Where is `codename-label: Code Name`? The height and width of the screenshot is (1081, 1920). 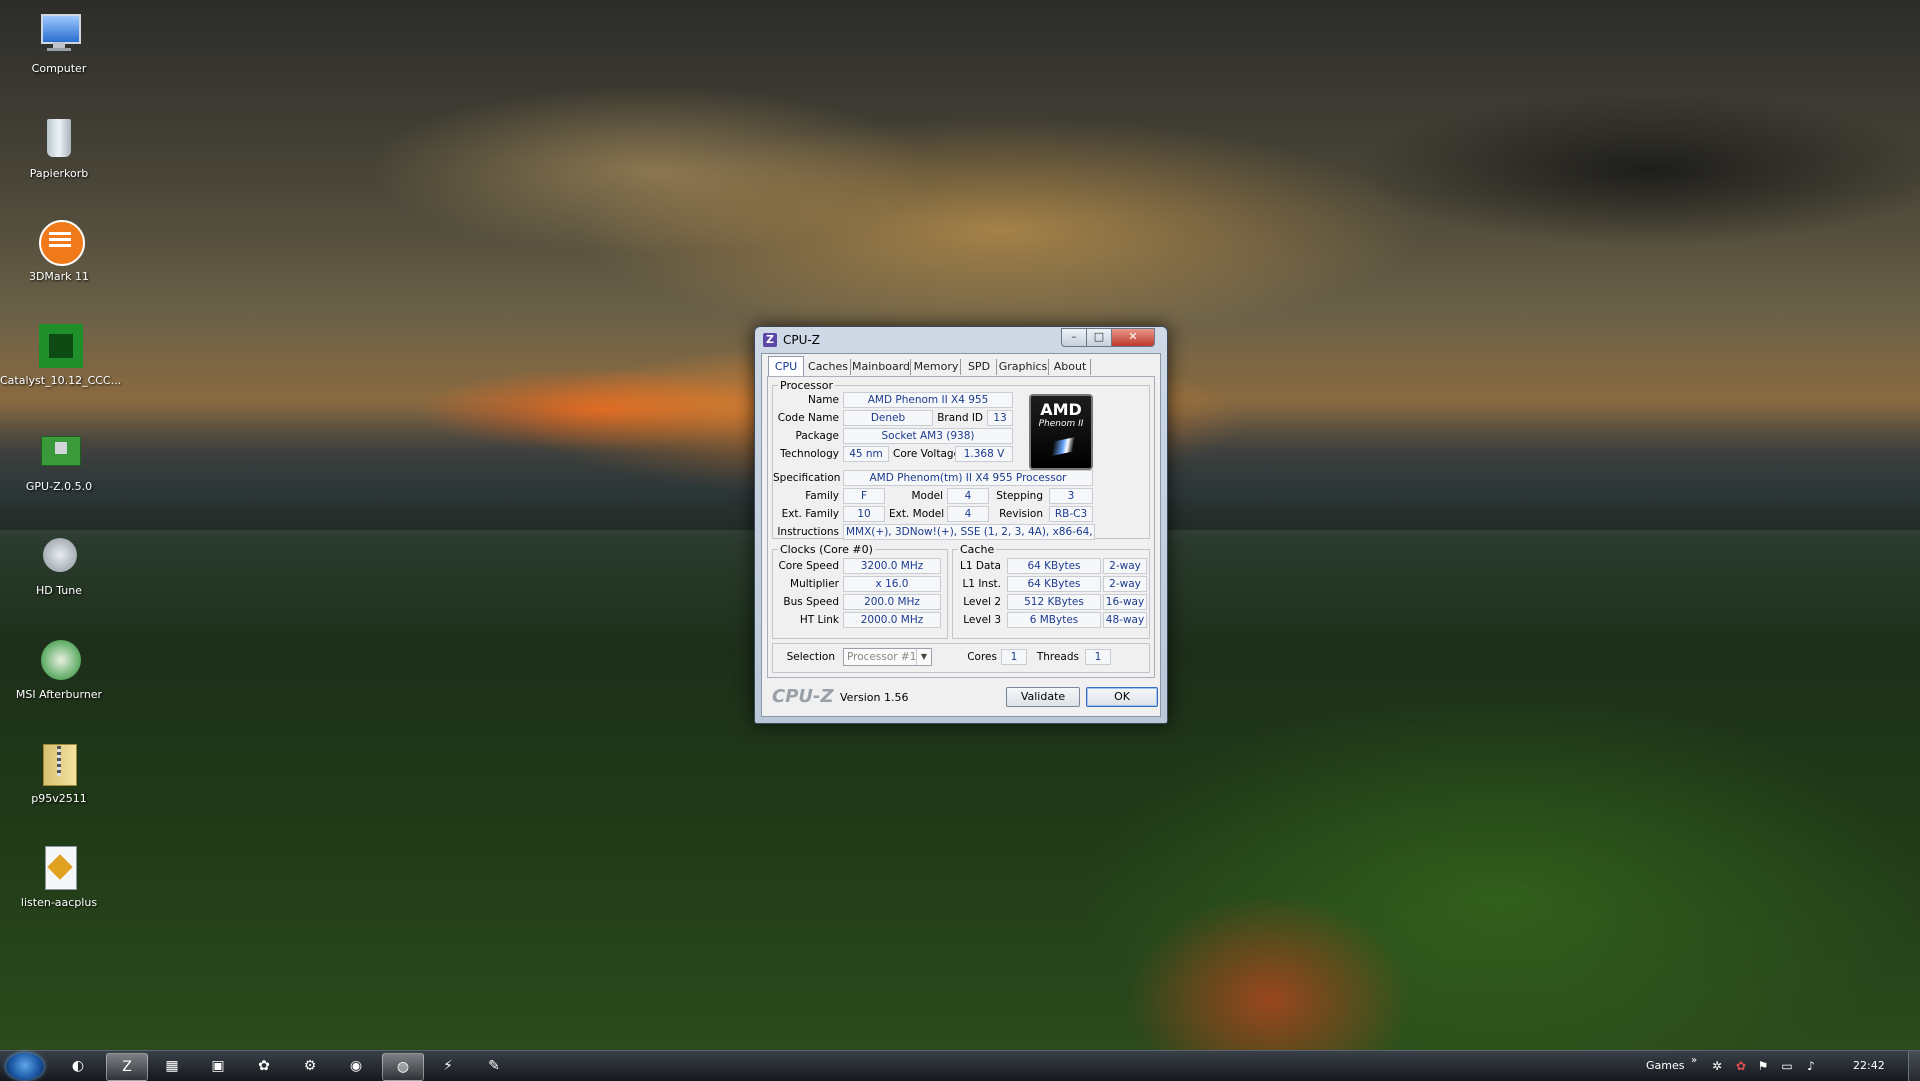
codename-label: Code Name is located at coordinates (808, 418).